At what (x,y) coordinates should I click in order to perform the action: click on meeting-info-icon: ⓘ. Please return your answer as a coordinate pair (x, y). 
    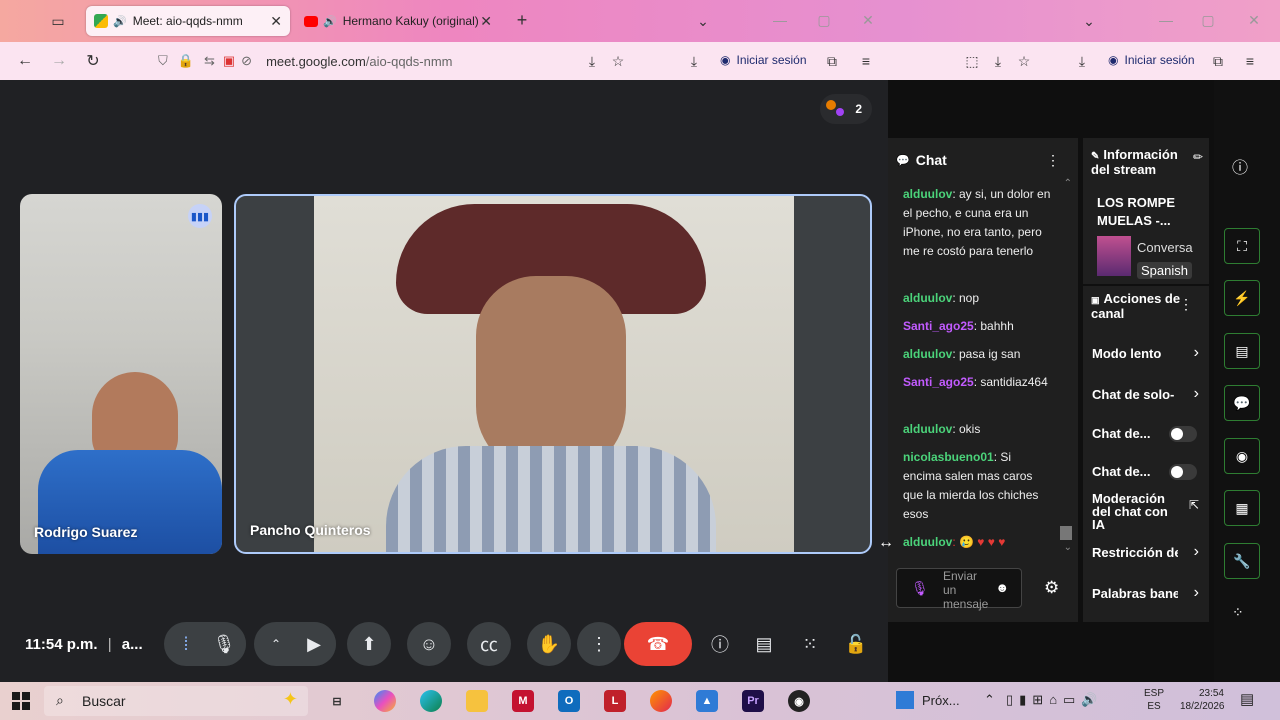
    Looking at the image, I should click on (720, 644).